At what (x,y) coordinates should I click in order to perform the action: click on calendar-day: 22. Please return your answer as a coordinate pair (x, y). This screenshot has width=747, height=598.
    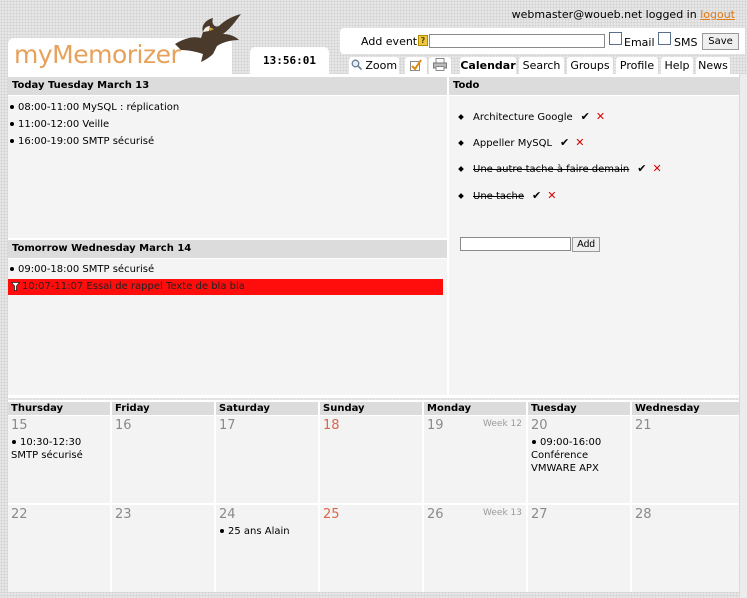
    Looking at the image, I should click on (59, 548).